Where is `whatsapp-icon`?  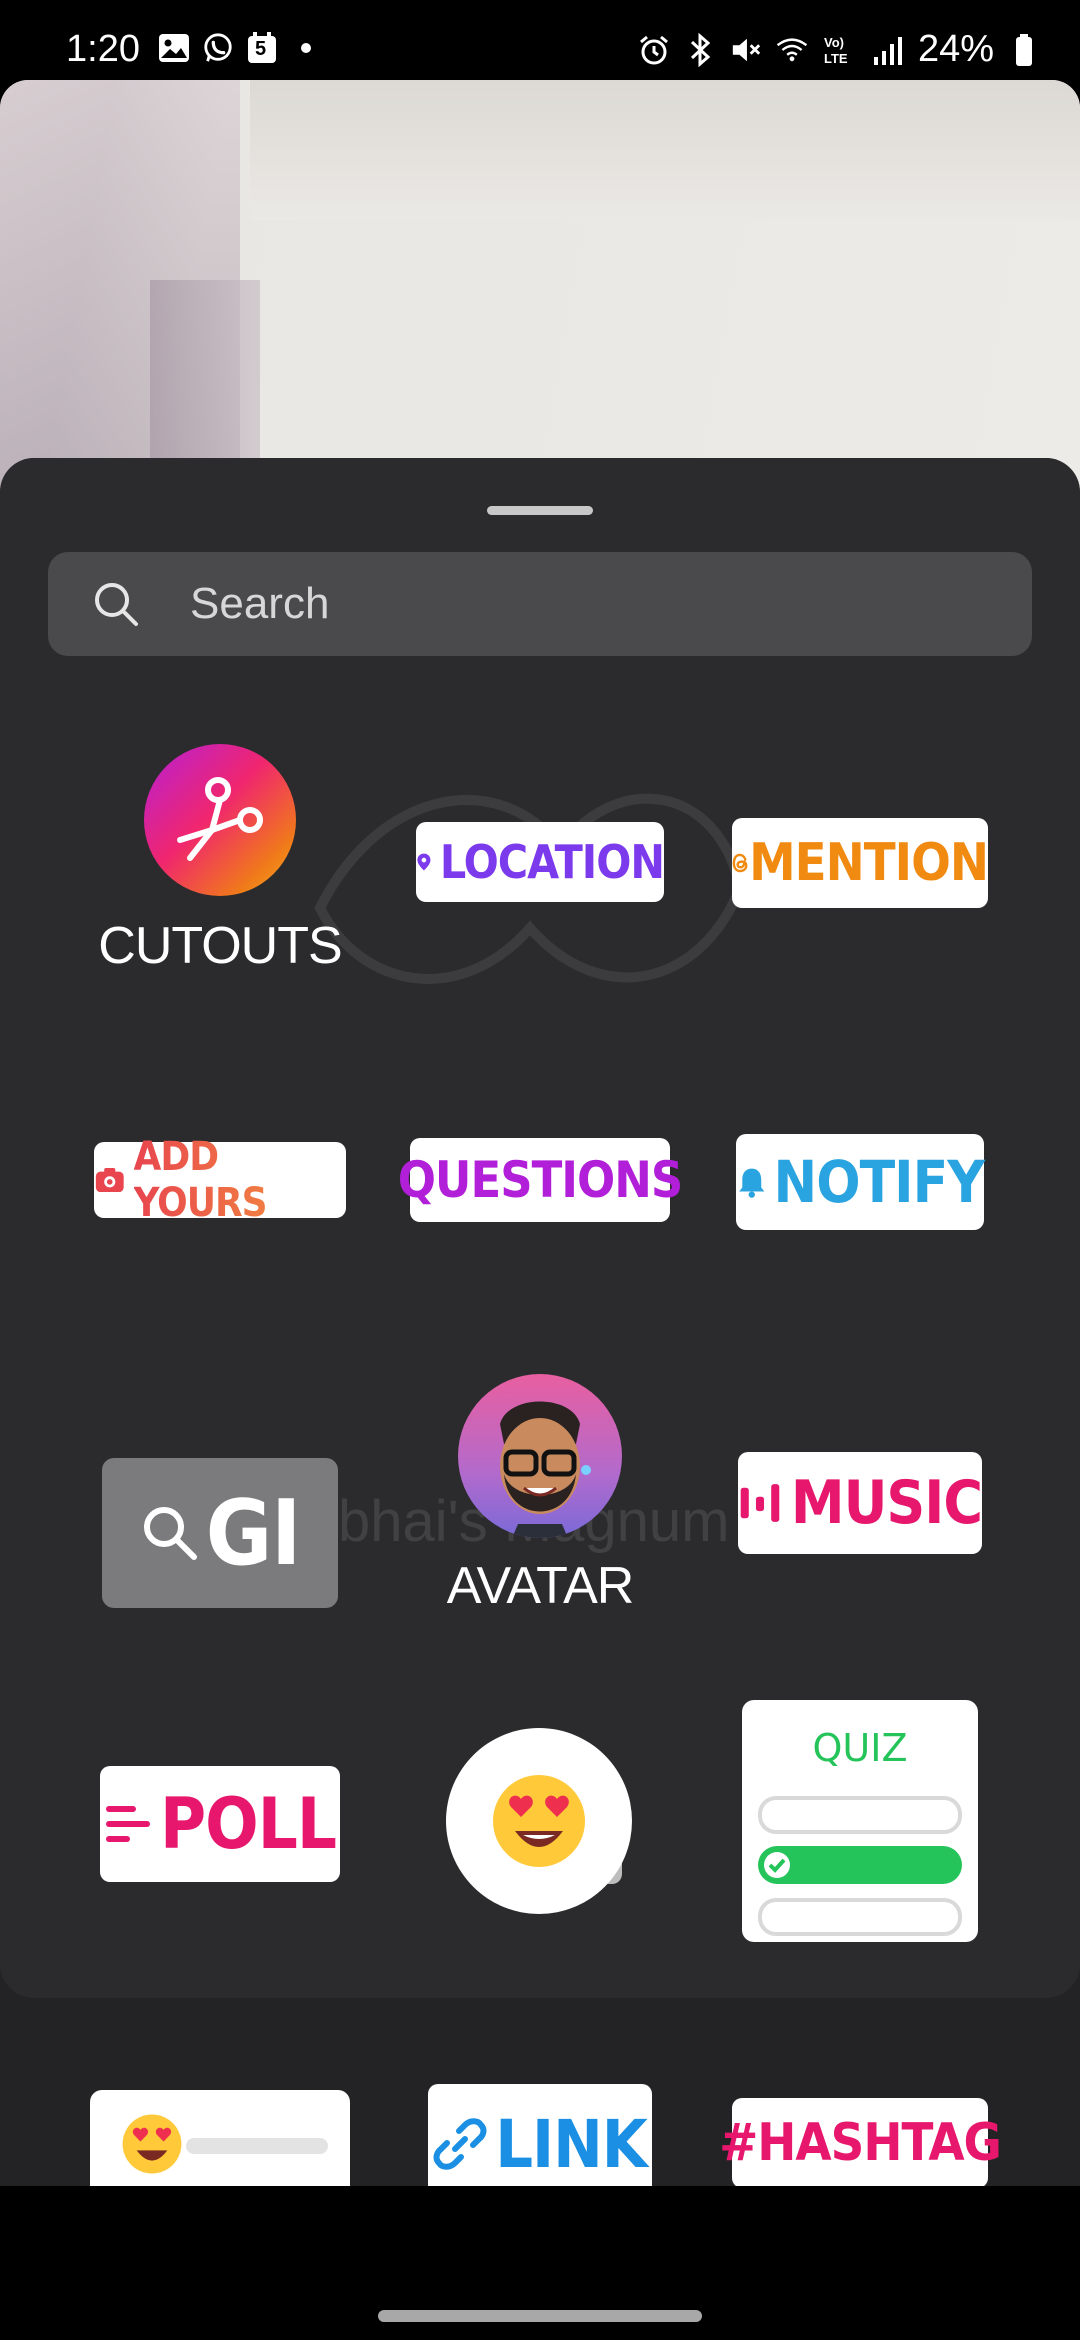
whatsapp-icon is located at coordinates (218, 48).